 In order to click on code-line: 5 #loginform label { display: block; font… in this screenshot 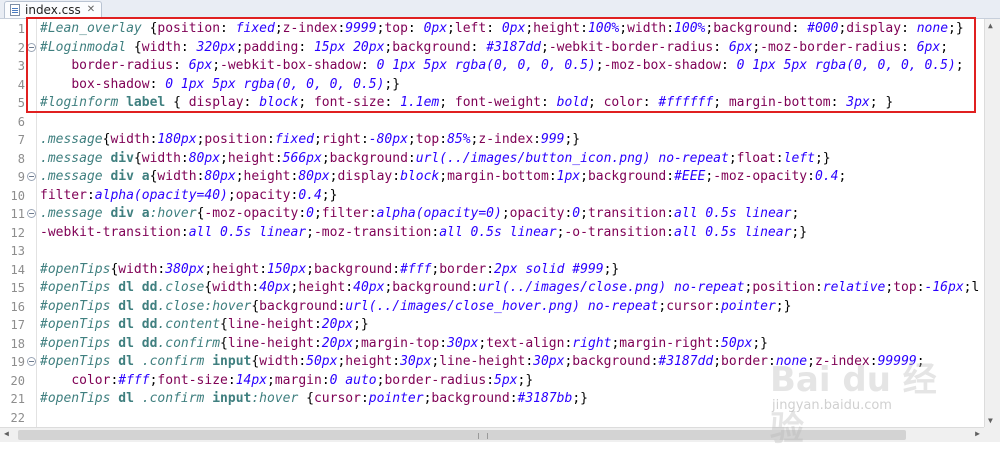, I will do `click(492, 103)`.